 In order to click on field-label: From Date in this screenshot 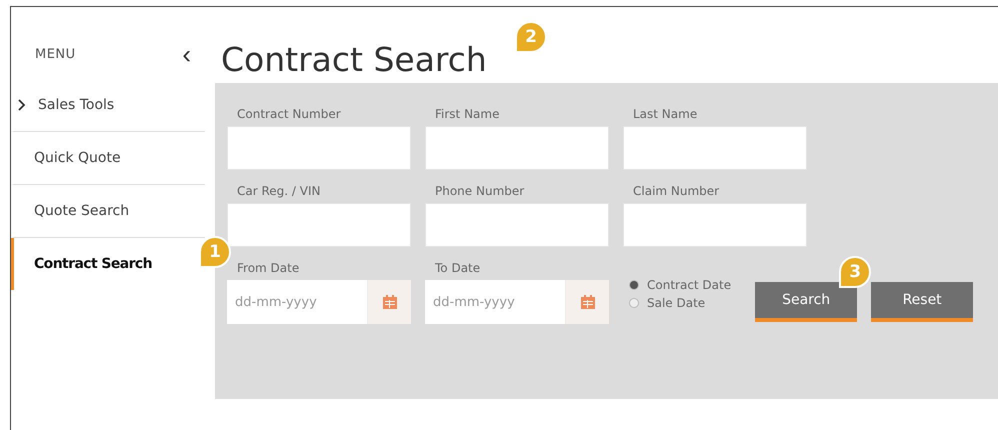, I will do `click(268, 268)`.